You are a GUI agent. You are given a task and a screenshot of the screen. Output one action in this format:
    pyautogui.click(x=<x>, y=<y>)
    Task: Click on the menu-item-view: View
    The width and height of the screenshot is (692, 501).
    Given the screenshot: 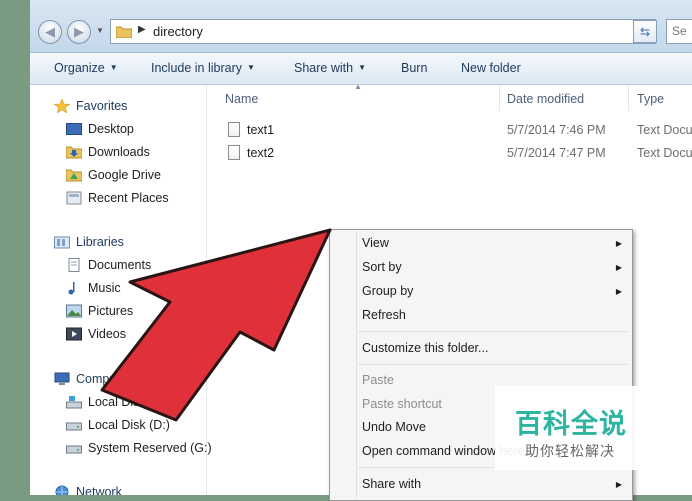 What is the action you would take?
    pyautogui.click(x=494, y=243)
    